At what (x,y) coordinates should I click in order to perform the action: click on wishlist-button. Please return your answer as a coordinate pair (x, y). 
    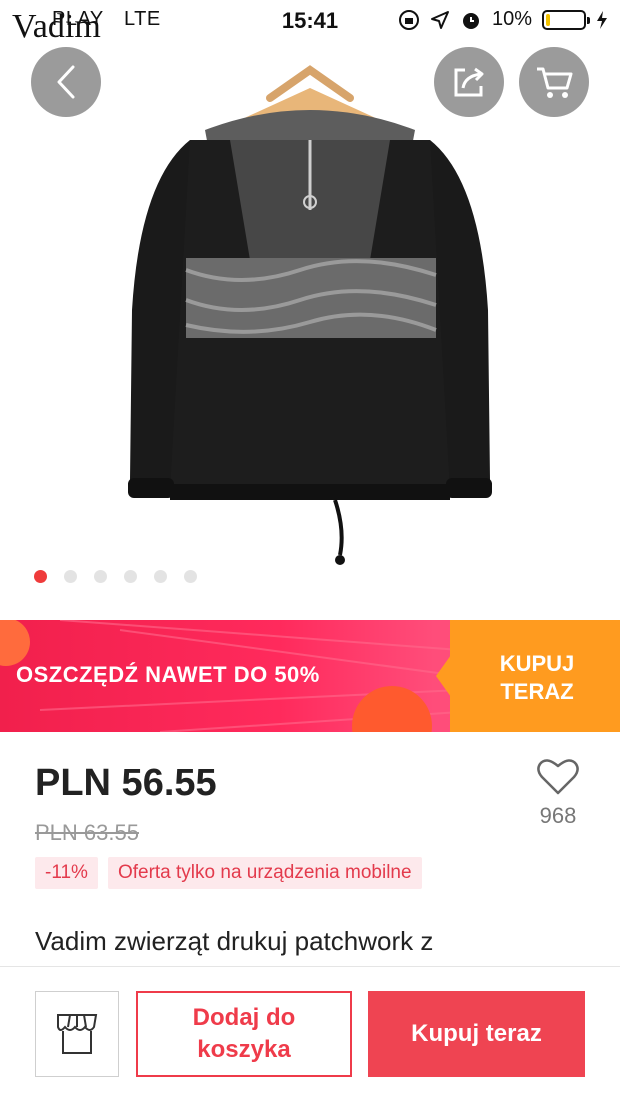
    Looking at the image, I should click on (558, 778).